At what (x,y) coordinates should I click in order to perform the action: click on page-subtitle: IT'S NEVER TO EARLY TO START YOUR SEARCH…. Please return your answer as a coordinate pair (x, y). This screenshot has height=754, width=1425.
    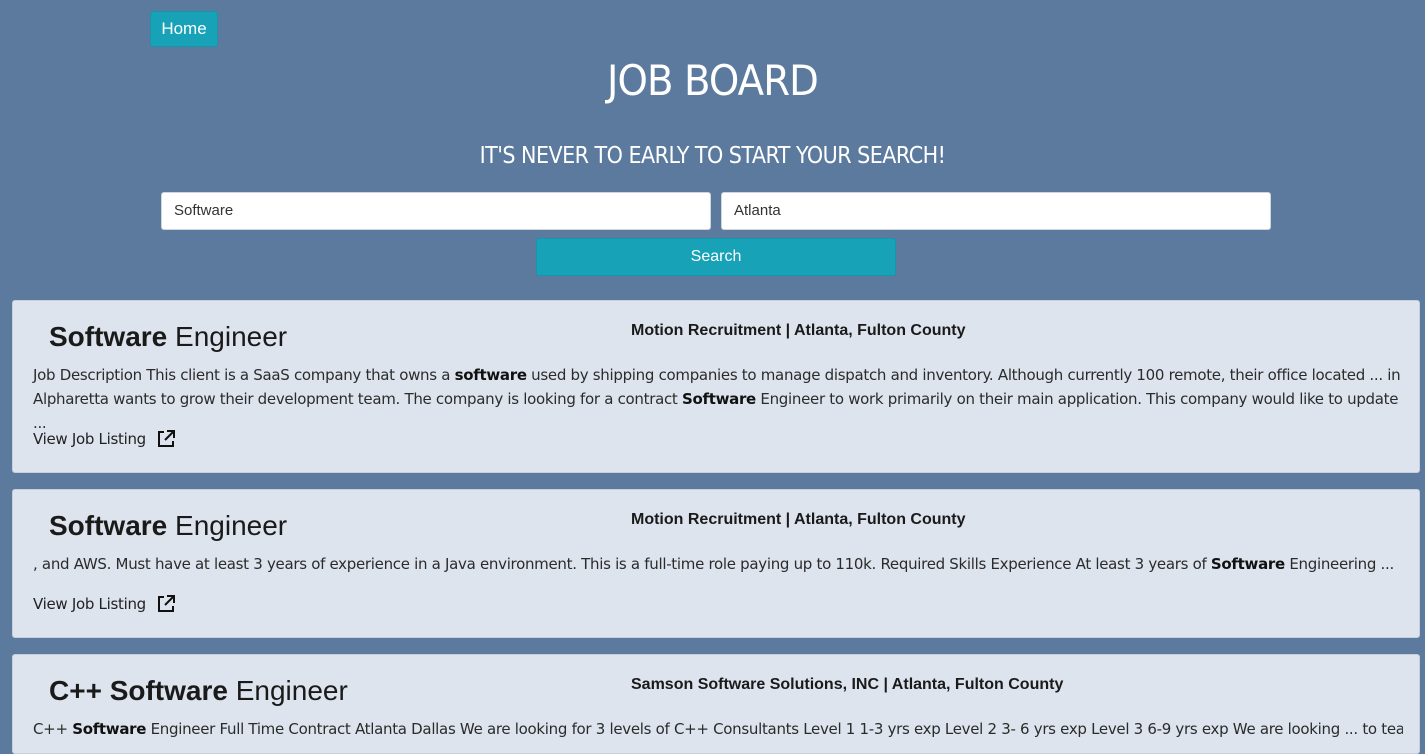
    Looking at the image, I should click on (712, 156).